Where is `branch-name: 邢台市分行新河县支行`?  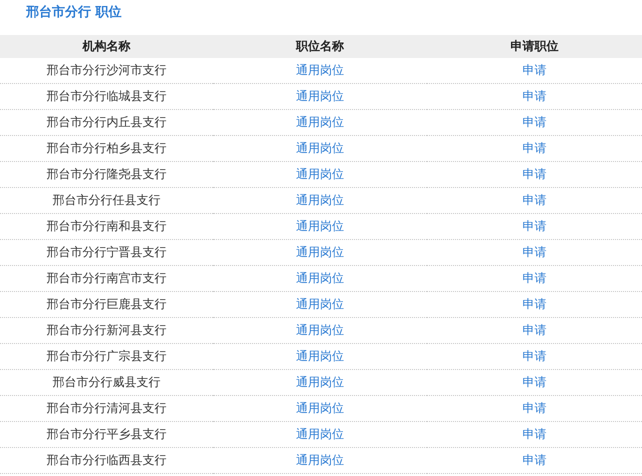 branch-name: 邢台市分行新河县支行 is located at coordinates (106, 330).